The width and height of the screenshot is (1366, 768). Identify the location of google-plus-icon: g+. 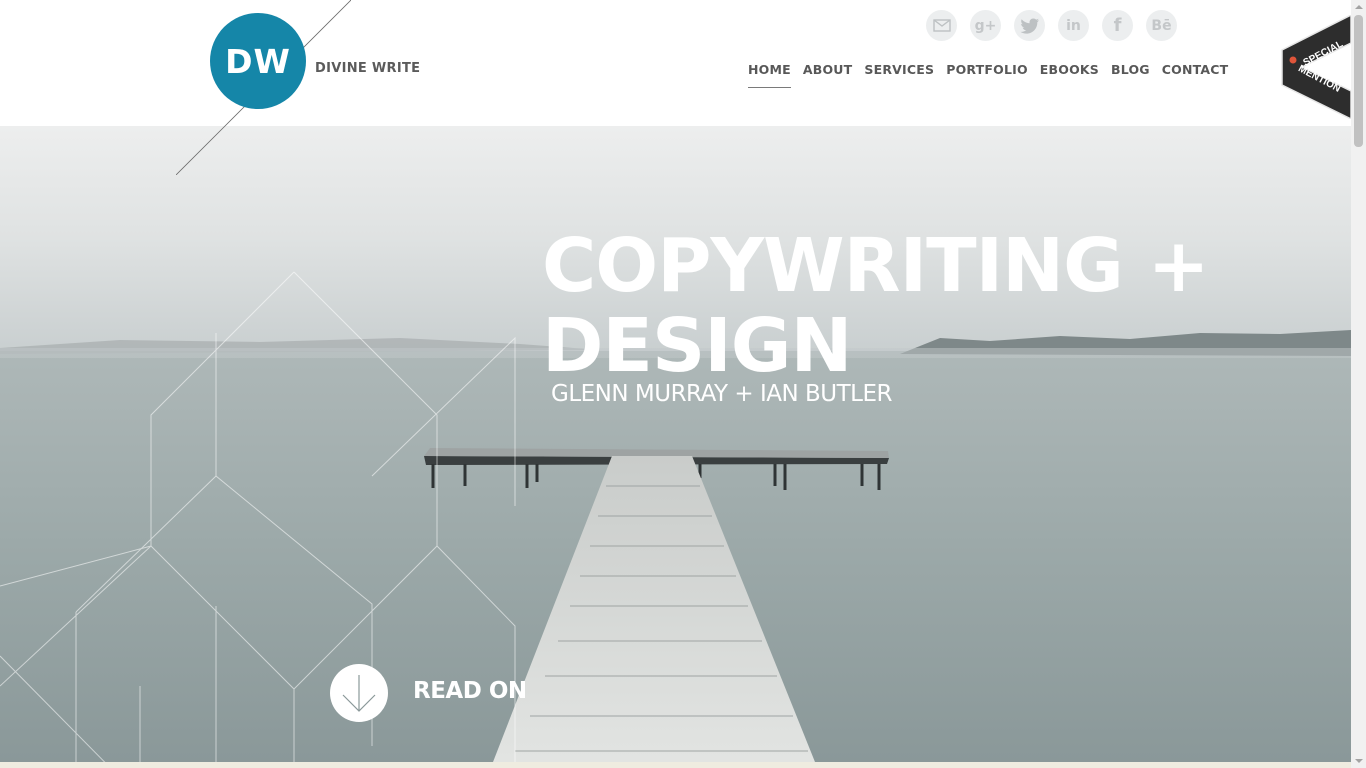
(985, 25).